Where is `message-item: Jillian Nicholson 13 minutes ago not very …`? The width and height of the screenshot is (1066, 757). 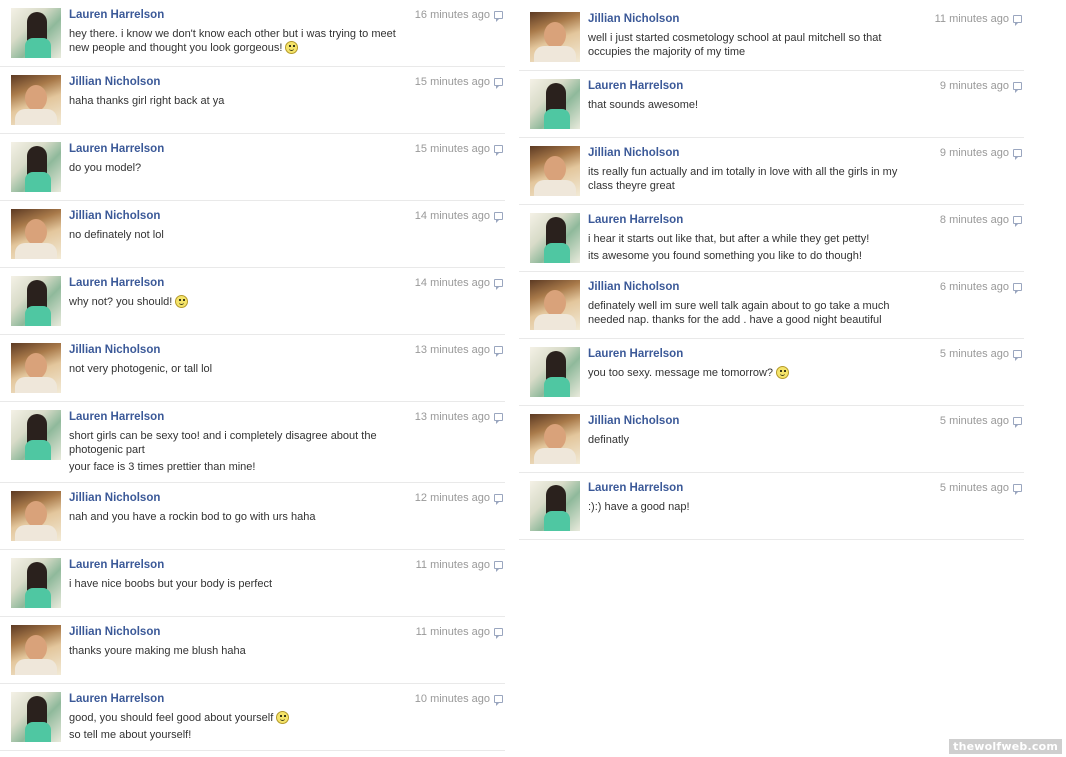
message-item: Jillian Nicholson 13 minutes ago not very … is located at coordinates (252, 368).